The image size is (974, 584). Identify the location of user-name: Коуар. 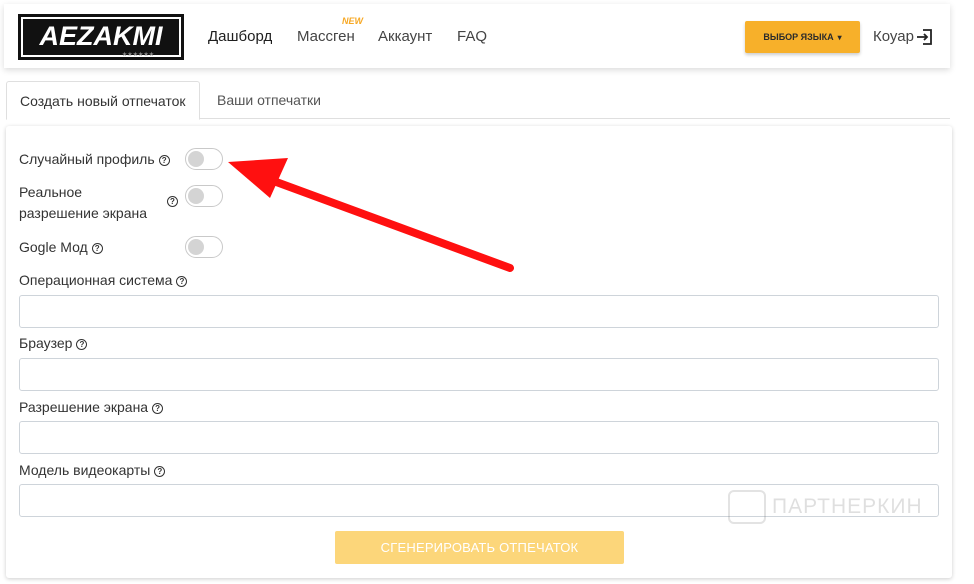
(893, 36).